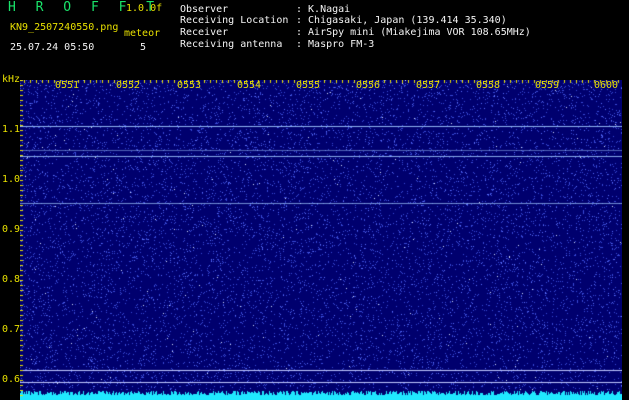  Describe the element at coordinates (368, 85) in the screenshot. I see `x-tick-label: 0556` at that location.